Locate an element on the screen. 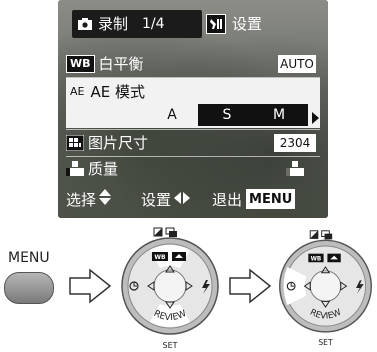  white-balance-label: 白平衡 is located at coordinates (121, 64).